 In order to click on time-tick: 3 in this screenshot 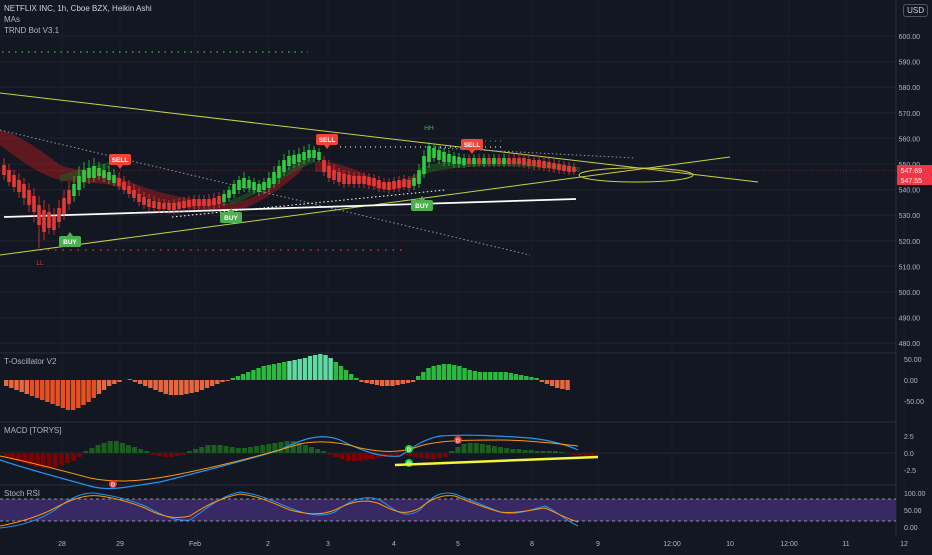, I will do `click(328, 544)`.